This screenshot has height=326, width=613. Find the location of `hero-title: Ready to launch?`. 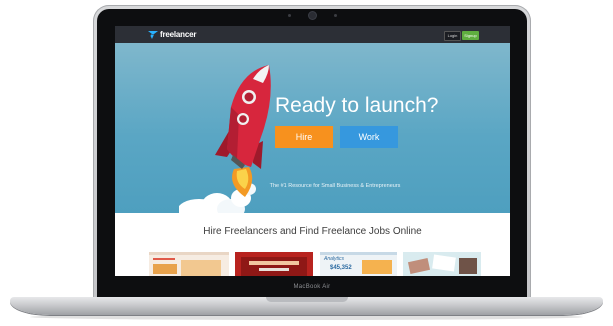

hero-title: Ready to launch? is located at coordinates (357, 105).